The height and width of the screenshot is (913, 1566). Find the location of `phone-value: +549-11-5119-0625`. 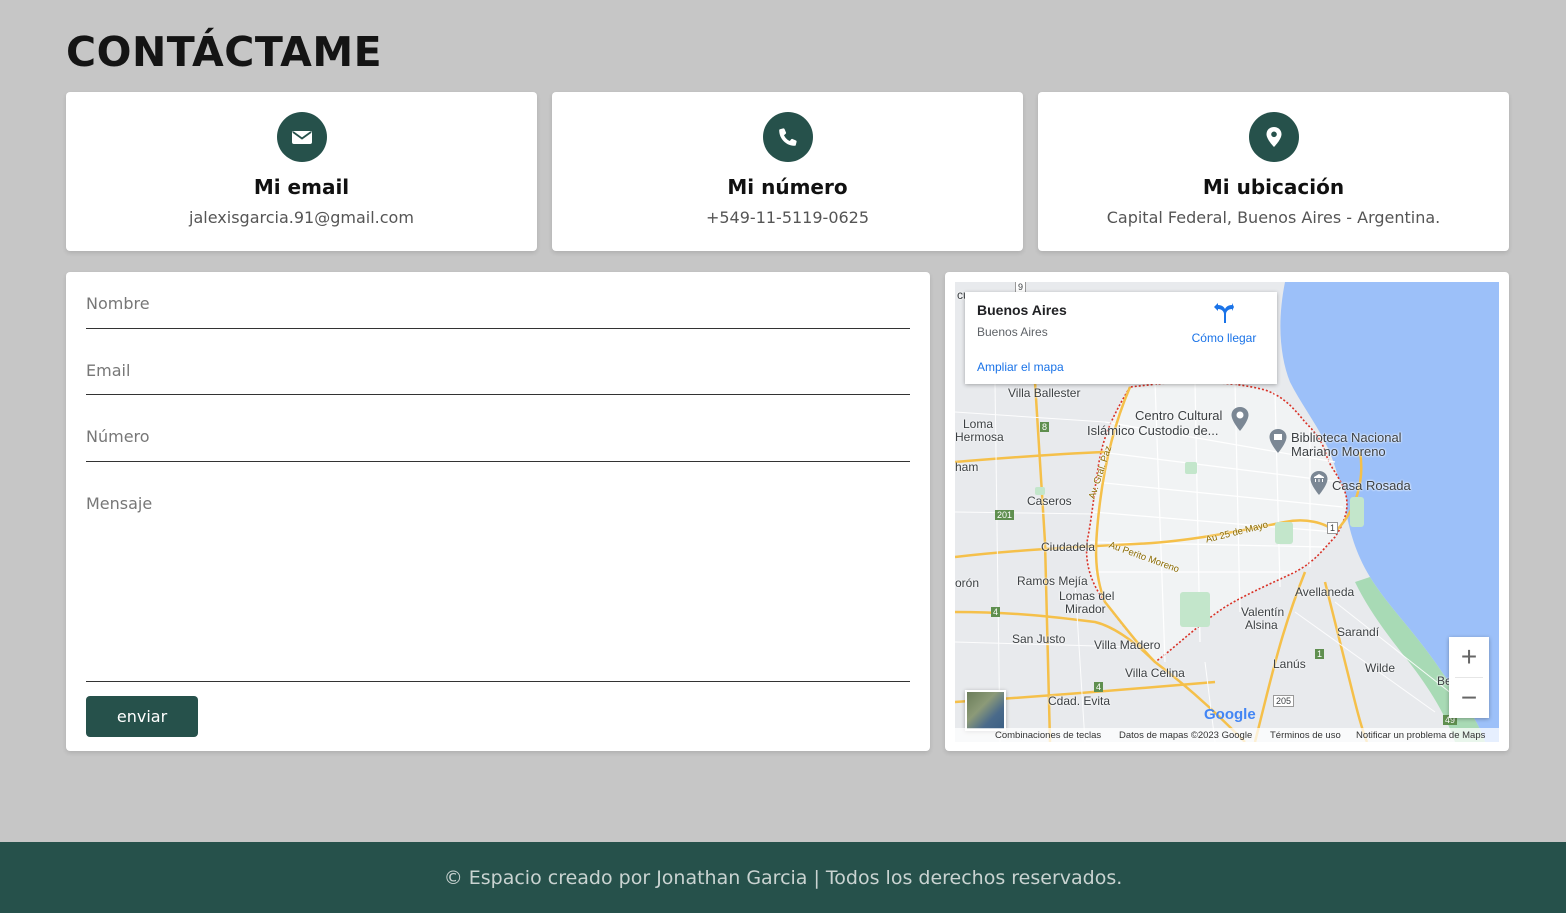

phone-value: +549-11-5119-0625 is located at coordinates (787, 217).